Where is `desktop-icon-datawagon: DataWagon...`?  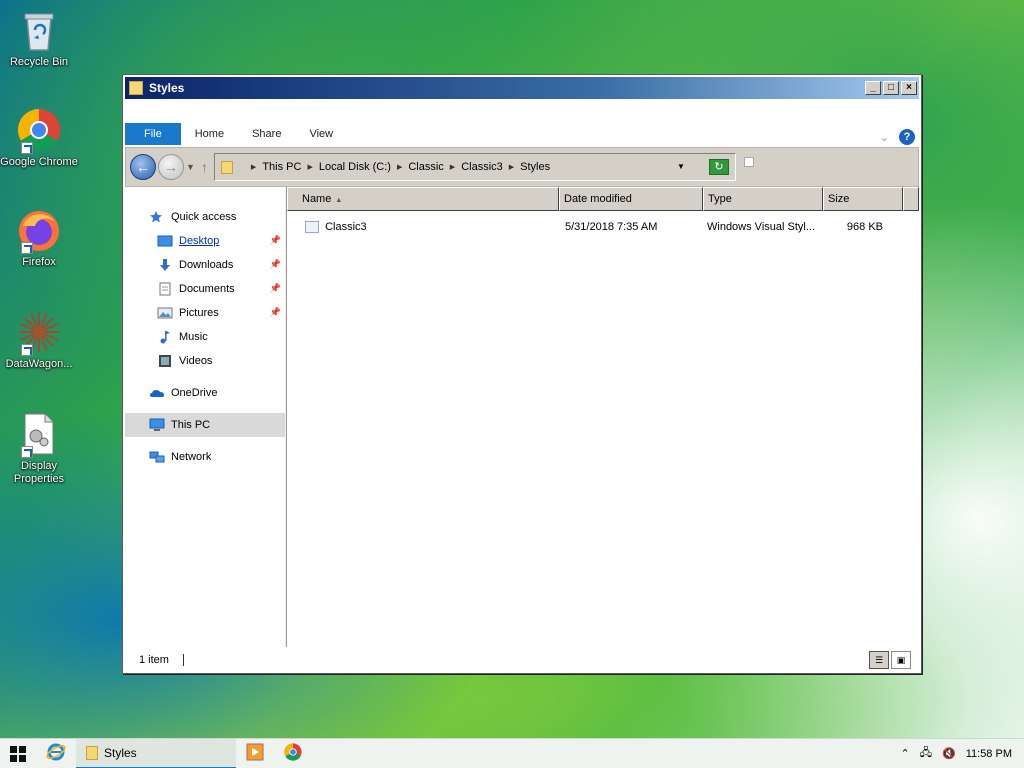
desktop-icon-datawagon: DataWagon... is located at coordinates (39, 340).